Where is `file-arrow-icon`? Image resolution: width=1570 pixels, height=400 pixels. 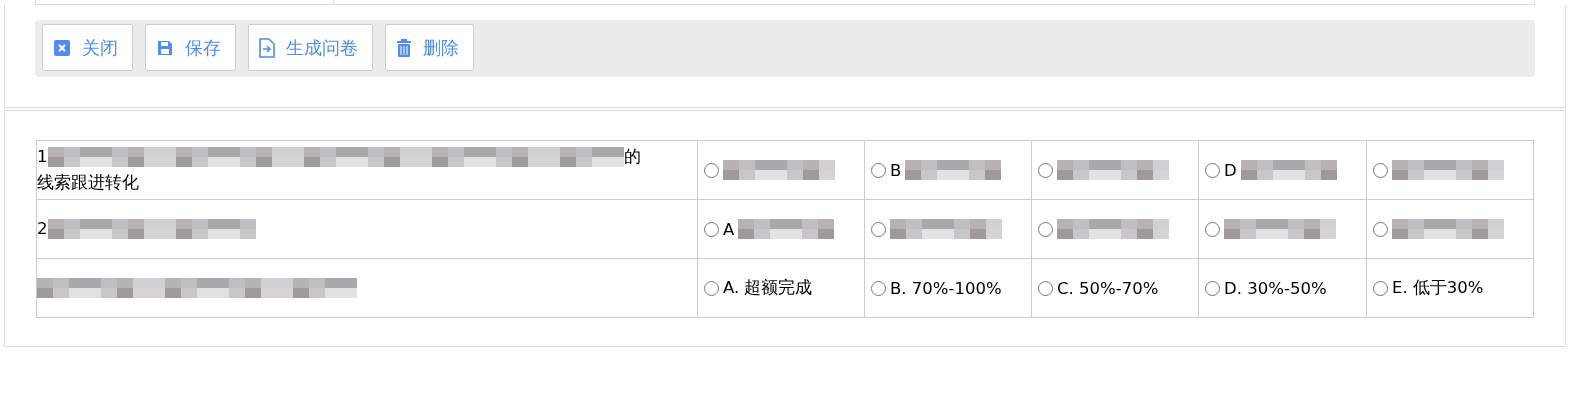
file-arrow-icon is located at coordinates (267, 47).